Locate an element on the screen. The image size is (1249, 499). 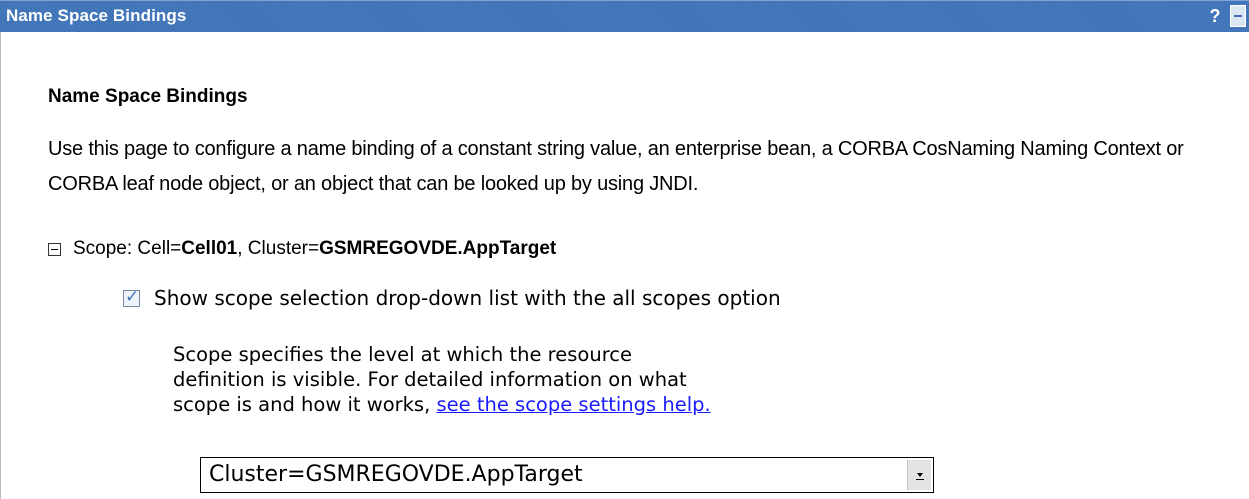
page-title: Name Space Bindings is located at coordinates (148, 96).